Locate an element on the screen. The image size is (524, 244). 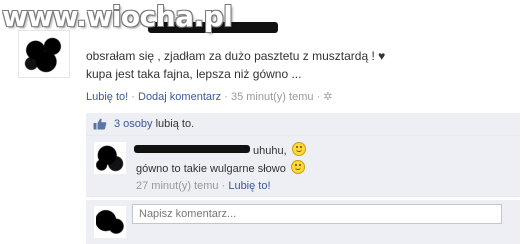
commenter-name-redacted is located at coordinates (192, 149).